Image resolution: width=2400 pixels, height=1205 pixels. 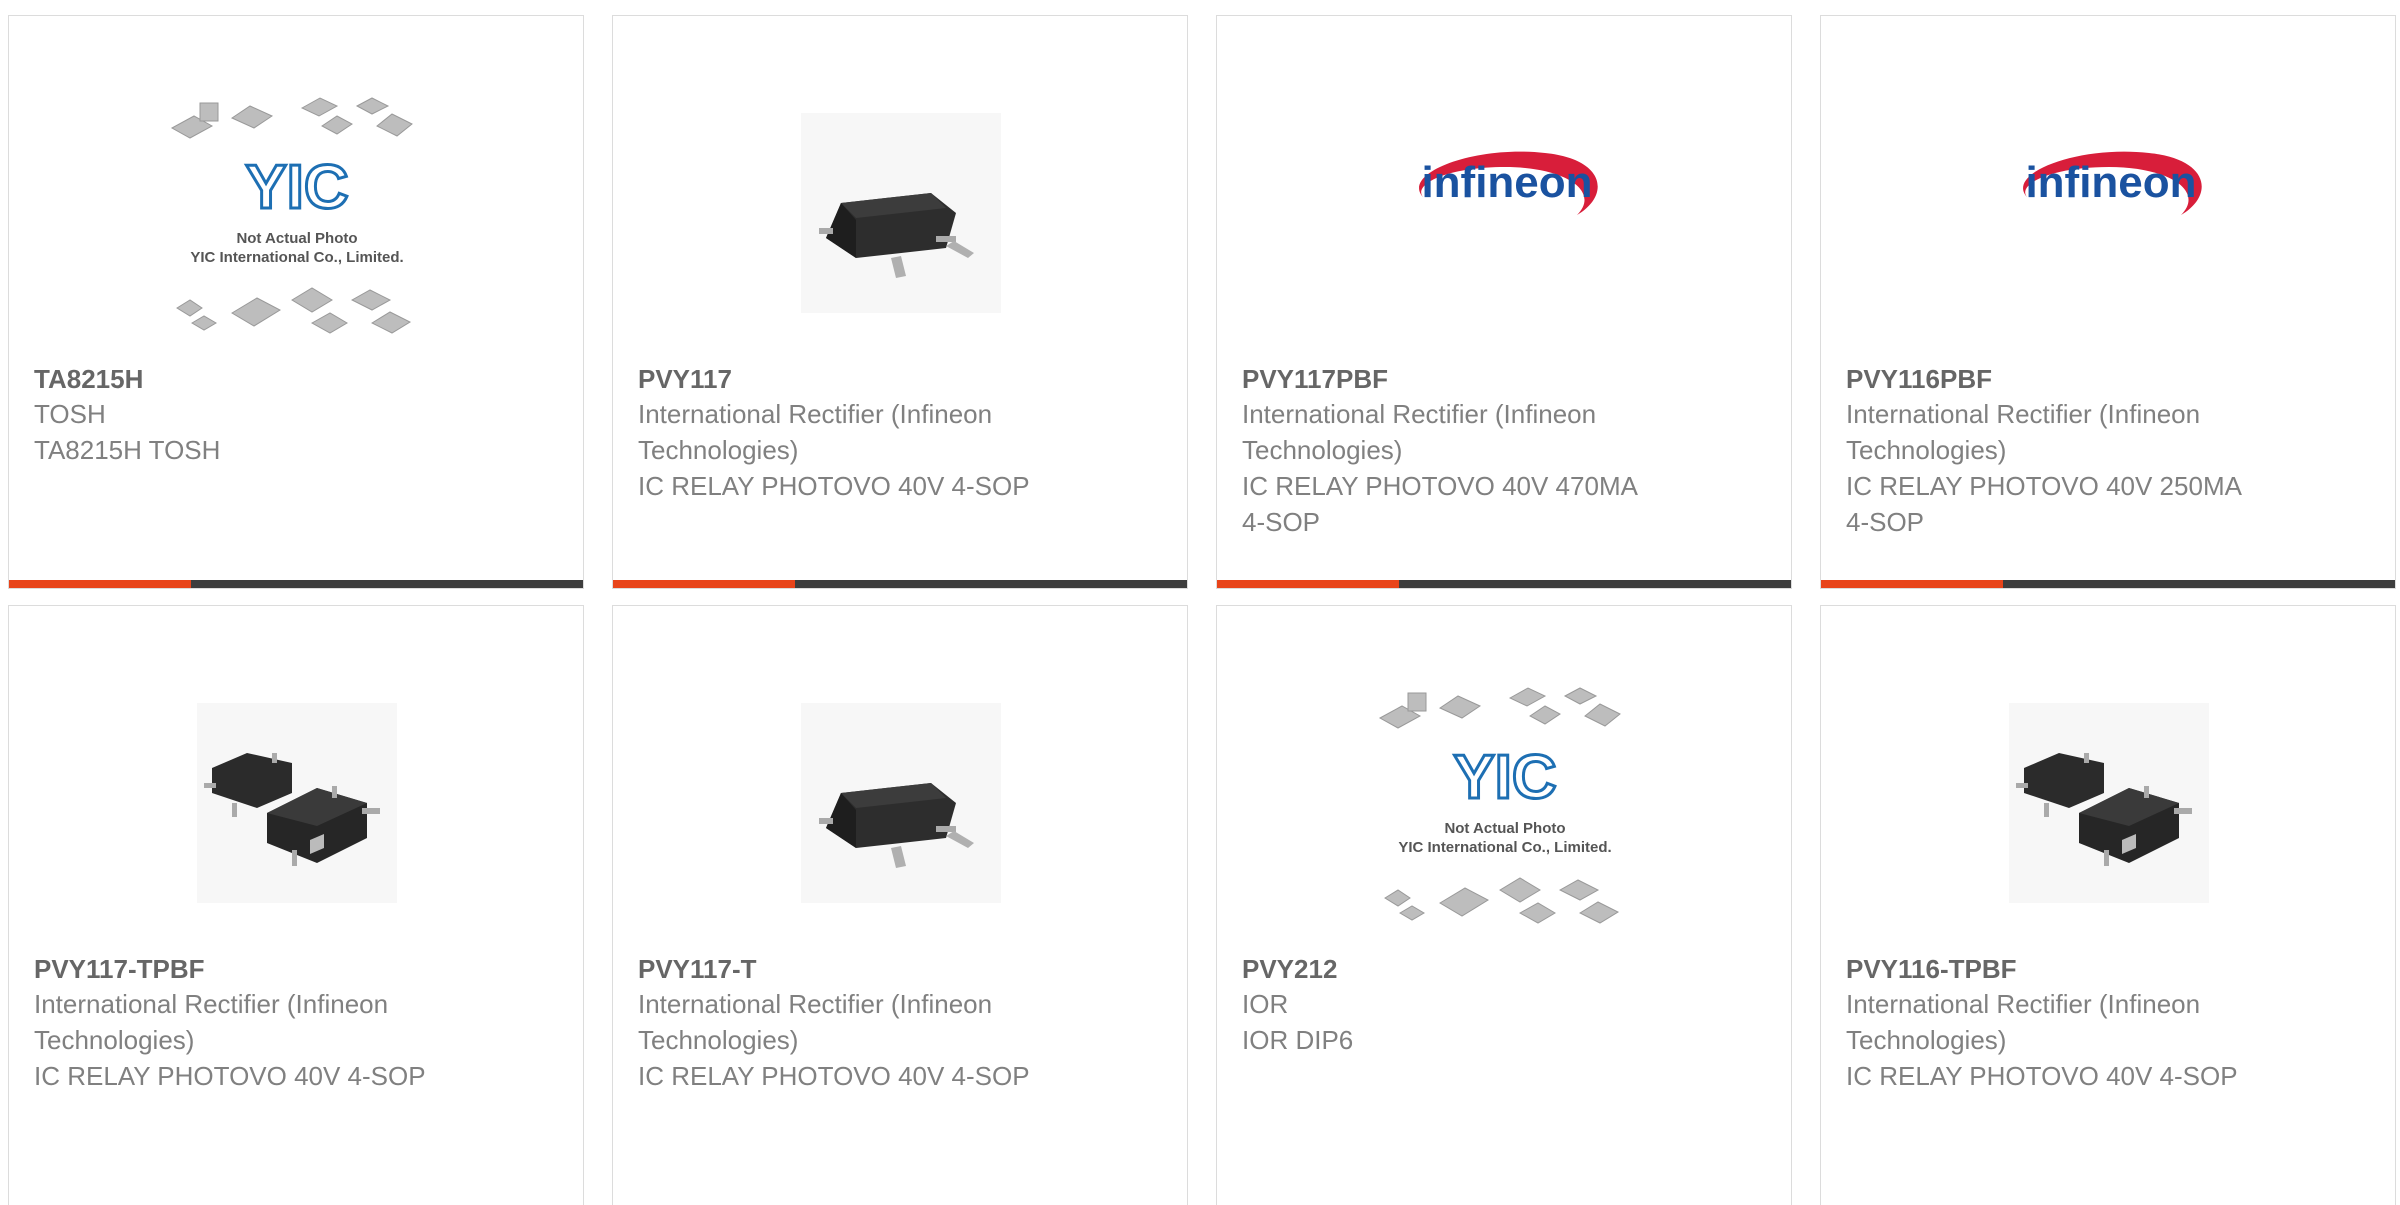 I want to click on description: IC RELAY PHOTOVO 40V 250MA 4-SOP, so click(x=2043, y=504).